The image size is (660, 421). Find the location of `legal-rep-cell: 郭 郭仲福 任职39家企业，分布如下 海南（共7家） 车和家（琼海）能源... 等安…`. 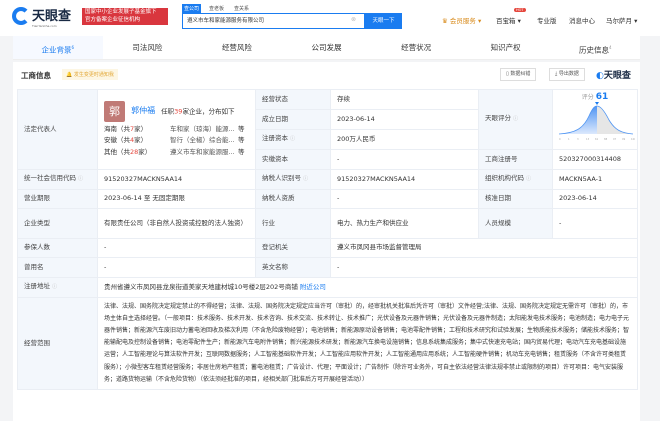

legal-rep-cell: 郭 郭仲福 任职39家企业，分布如下 海南（共7家） 车和家（琼海）能源... 等安… is located at coordinates (176, 129).